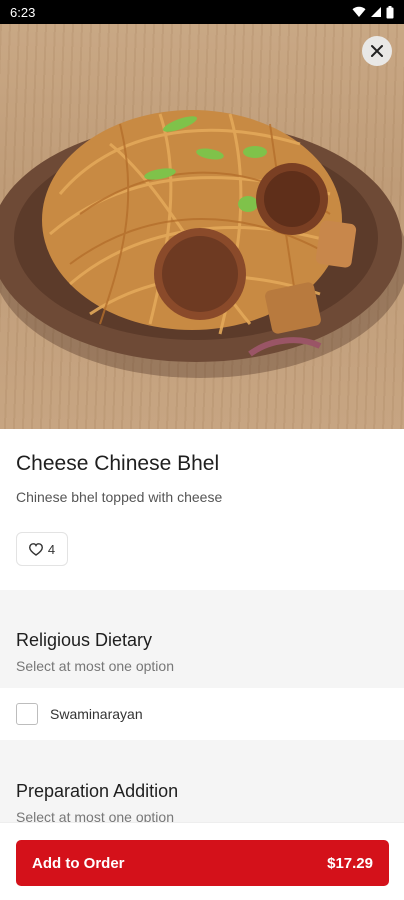  I want to click on wifi-icon, so click(359, 12).